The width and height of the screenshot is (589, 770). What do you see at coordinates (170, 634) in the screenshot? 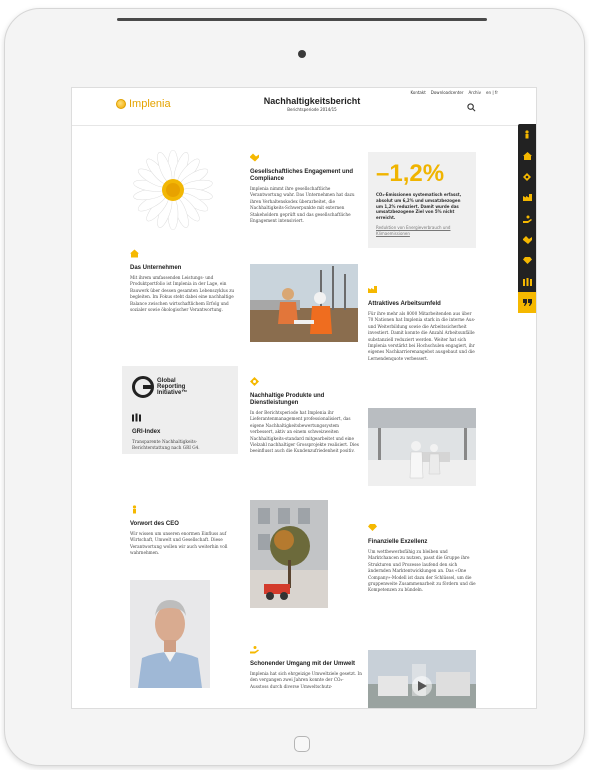
I see `ceo-portrait-image` at bounding box center [170, 634].